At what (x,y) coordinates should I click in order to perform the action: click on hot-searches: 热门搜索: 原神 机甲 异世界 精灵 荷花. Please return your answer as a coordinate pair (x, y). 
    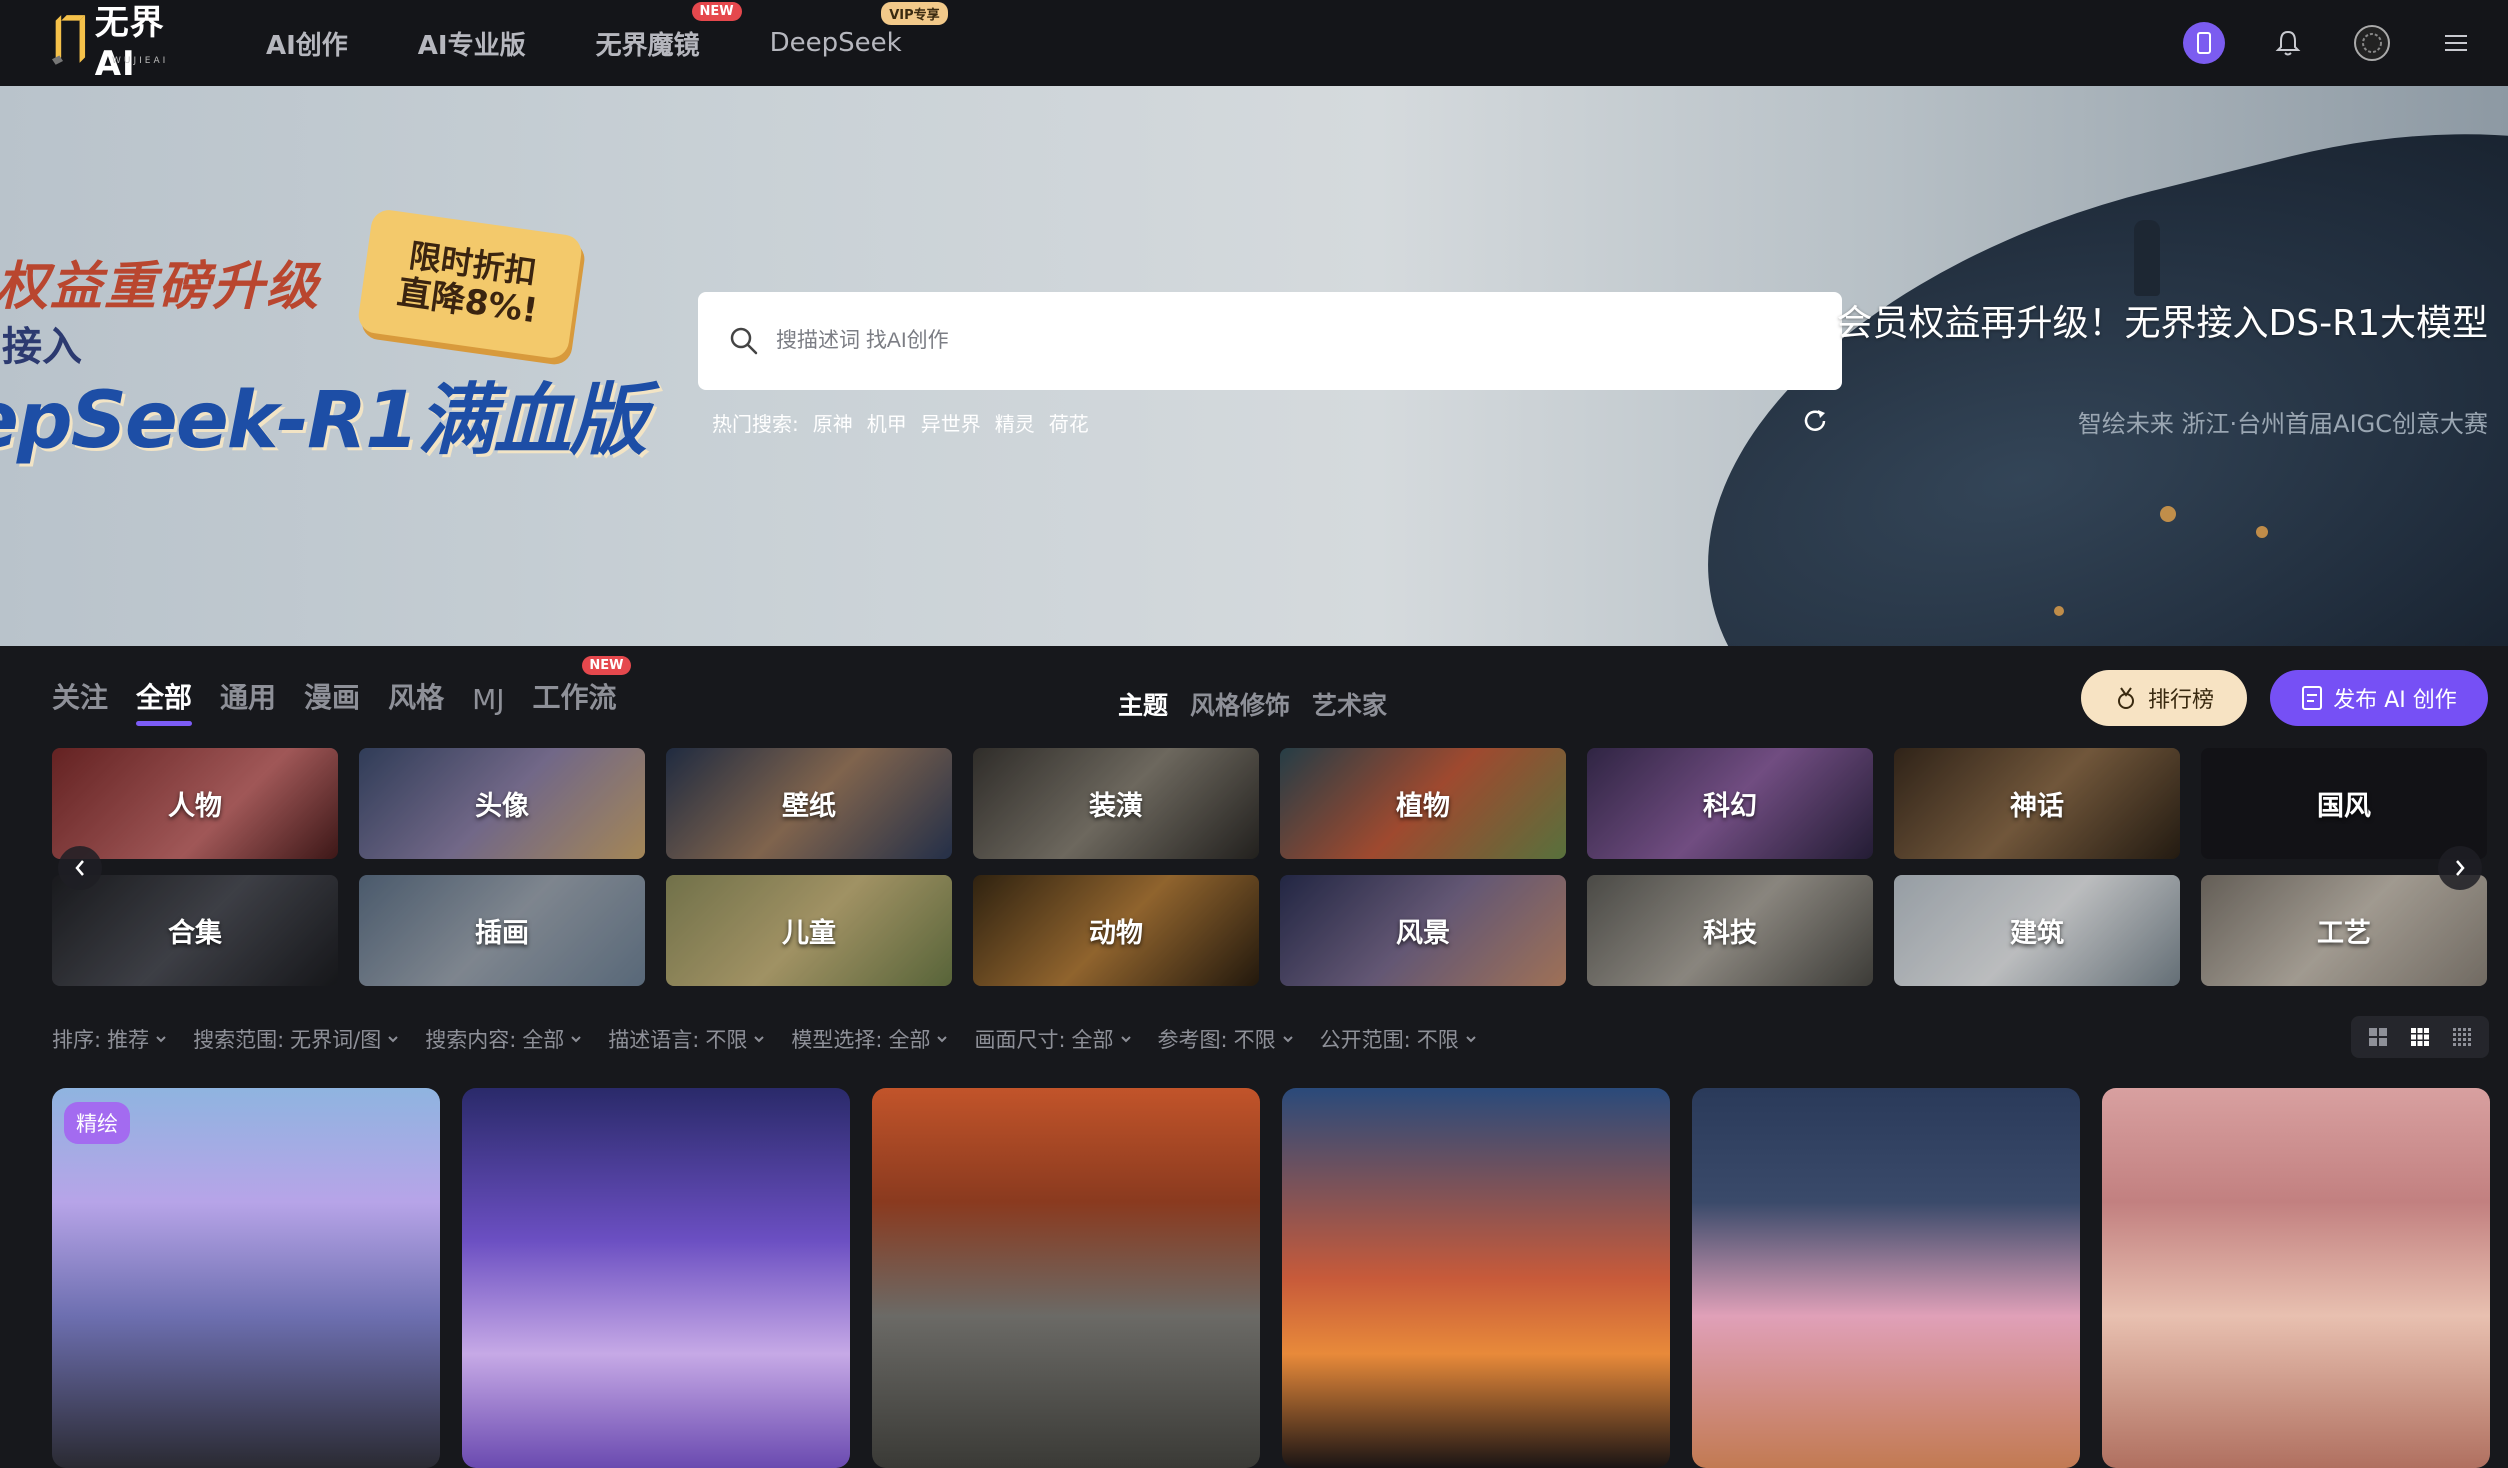
    Looking at the image, I should click on (900, 422).